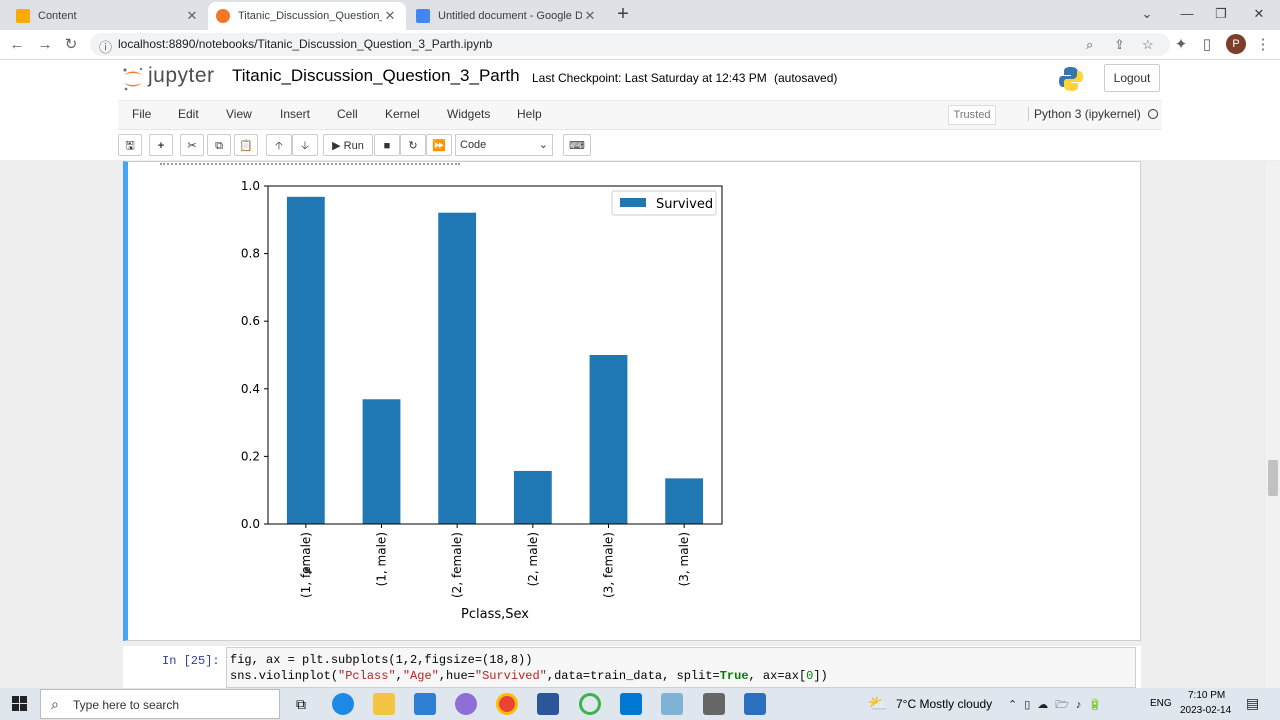 This screenshot has width=1280, height=720. Describe the element at coordinates (17, 45) in the screenshot. I see `back-icon: ←` at that location.